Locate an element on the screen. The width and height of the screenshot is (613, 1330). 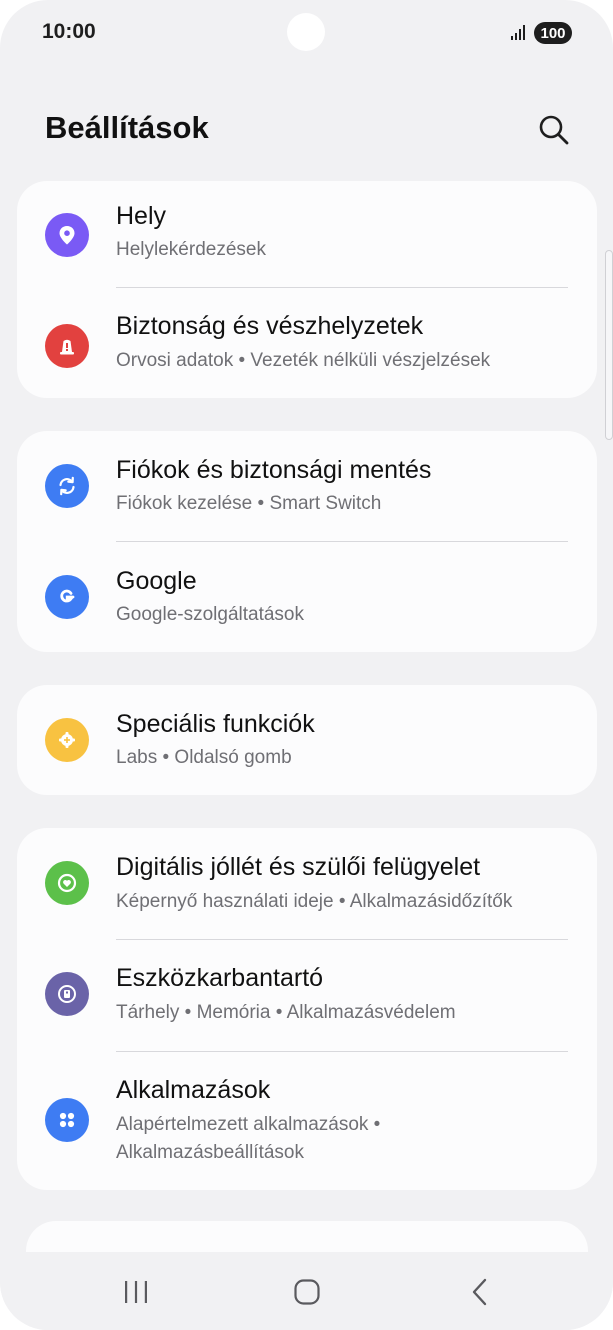
settings-item-title: Google is located at coordinates (156, 581).